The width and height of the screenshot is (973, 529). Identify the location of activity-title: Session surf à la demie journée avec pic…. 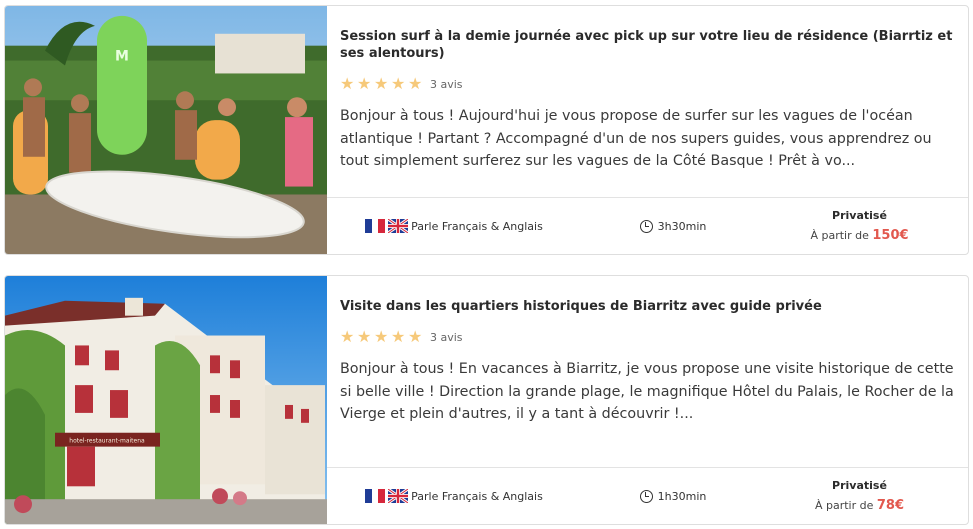
(647, 45).